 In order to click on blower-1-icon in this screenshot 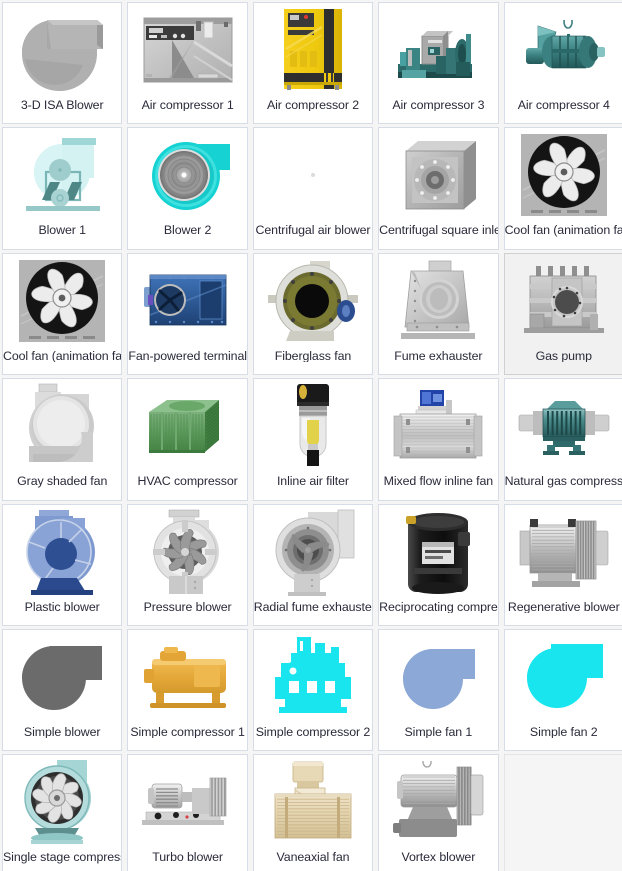, I will do `click(62, 174)`.